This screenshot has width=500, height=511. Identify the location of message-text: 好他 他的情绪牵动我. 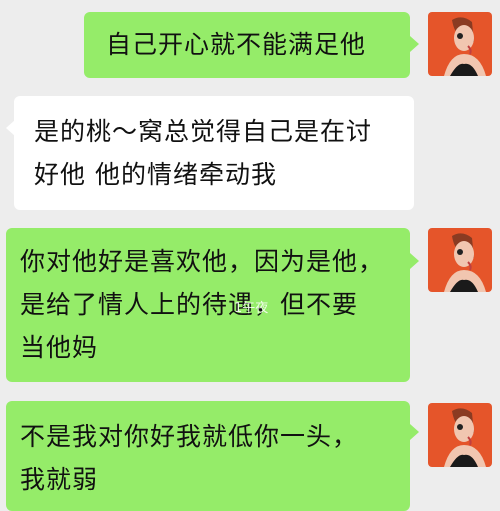
(155, 174).